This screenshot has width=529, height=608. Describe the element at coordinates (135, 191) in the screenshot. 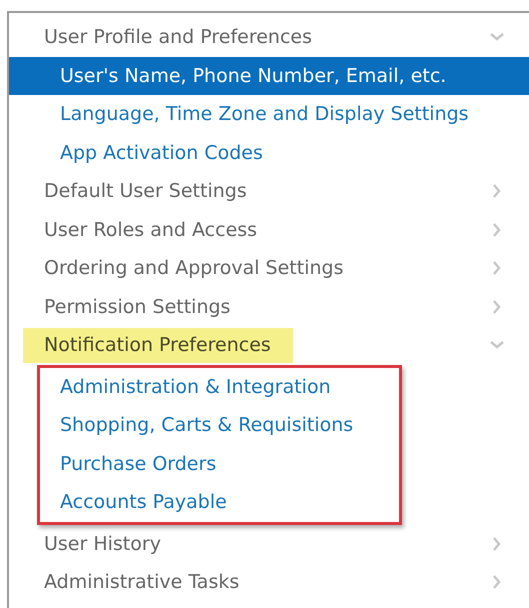

I see `menu-item: Default User Settings` at that location.